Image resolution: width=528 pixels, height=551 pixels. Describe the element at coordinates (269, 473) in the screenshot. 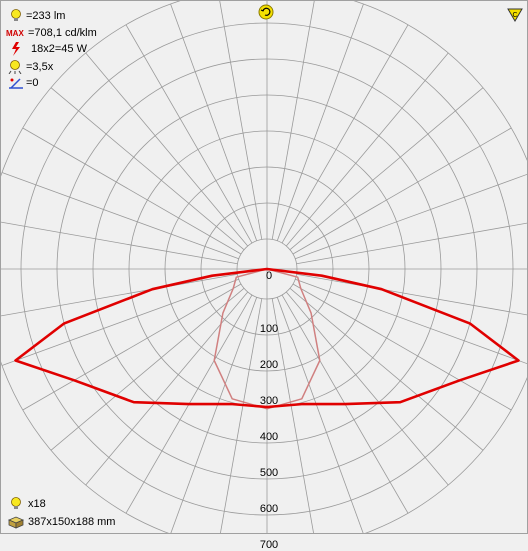

I see `radial-tick-label: 500` at that location.